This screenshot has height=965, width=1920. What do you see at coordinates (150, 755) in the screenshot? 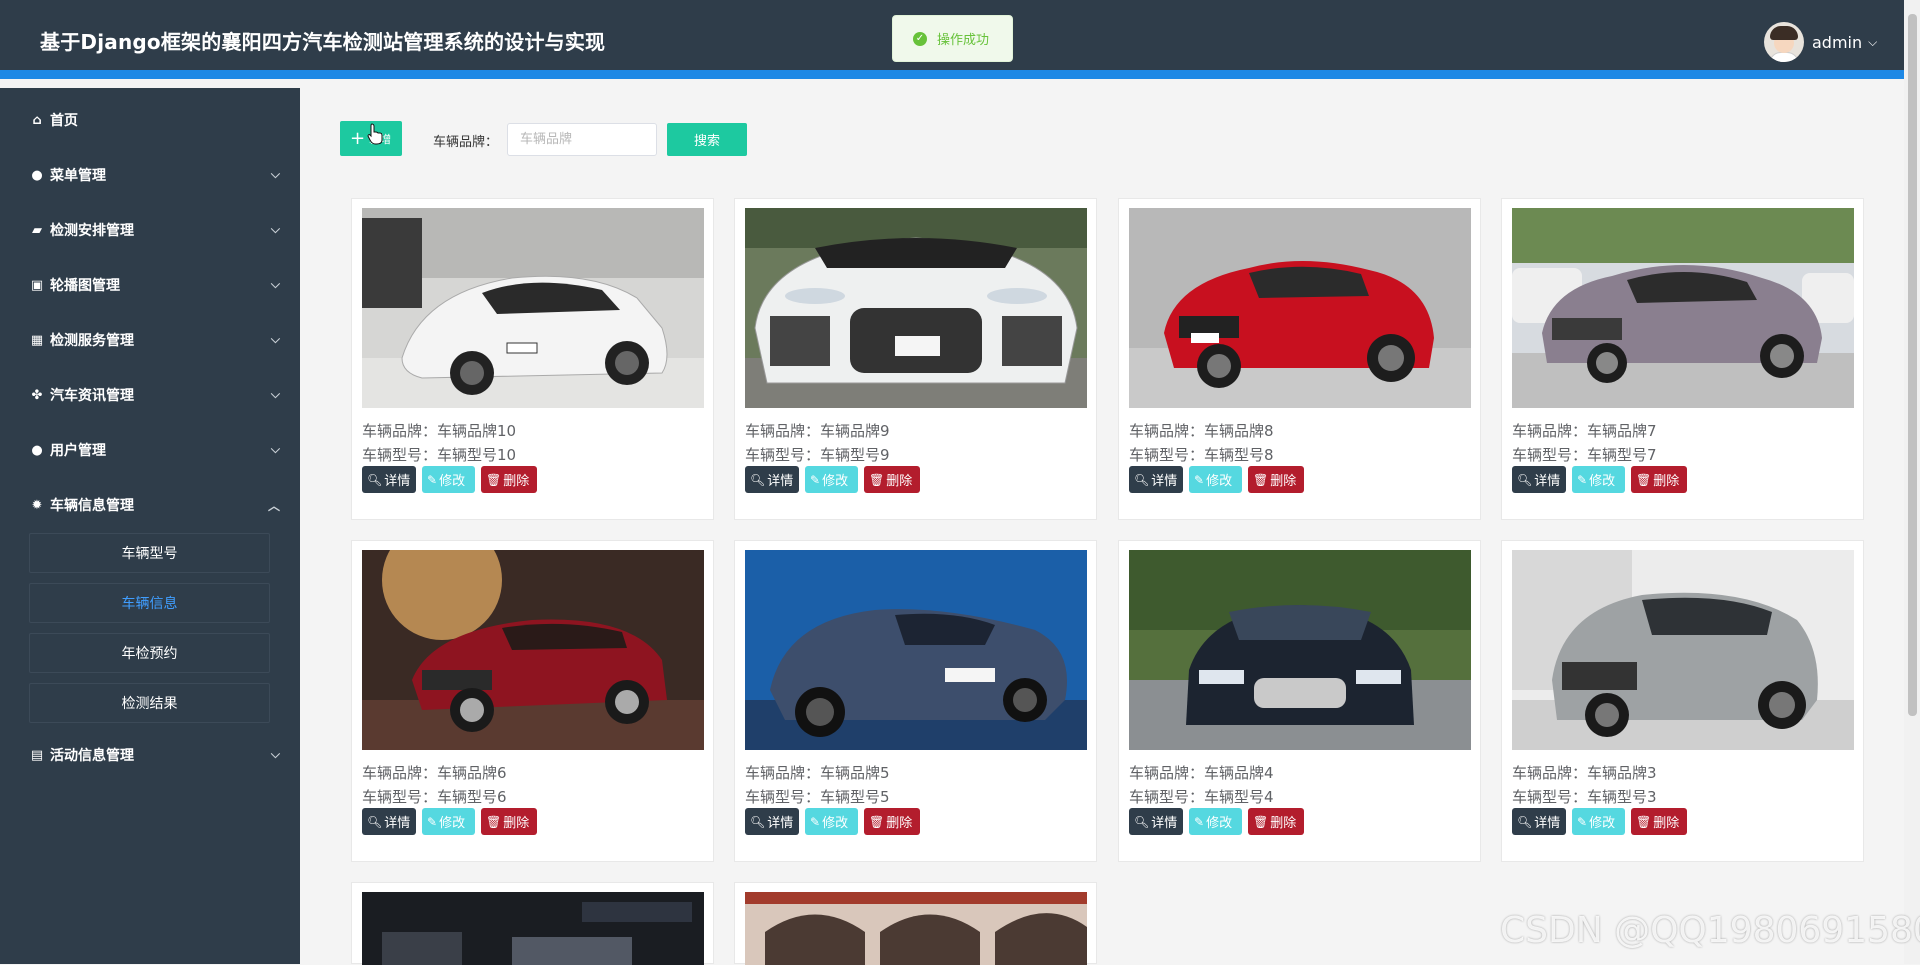
I see `sidebar-item-activity-info: ▤ 活动信息管理 ⌵` at bounding box center [150, 755].